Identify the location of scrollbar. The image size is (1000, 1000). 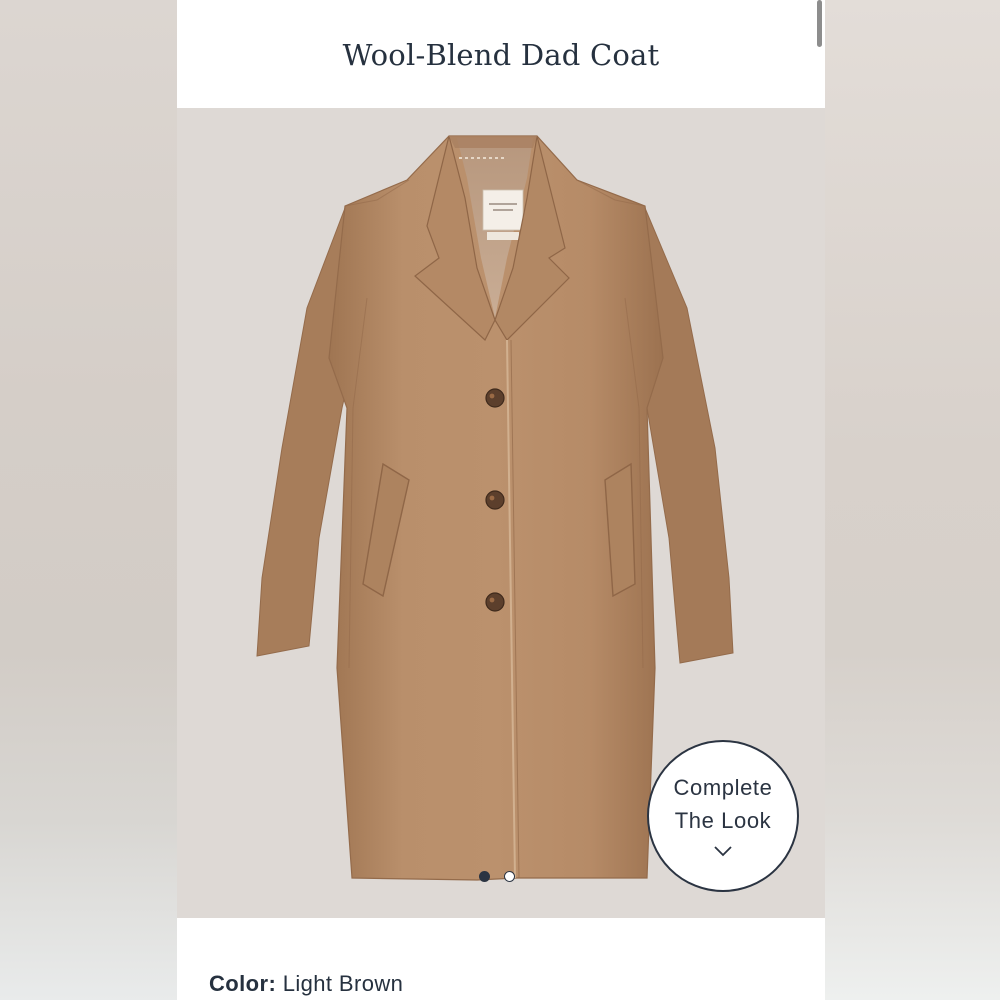
(819, 23).